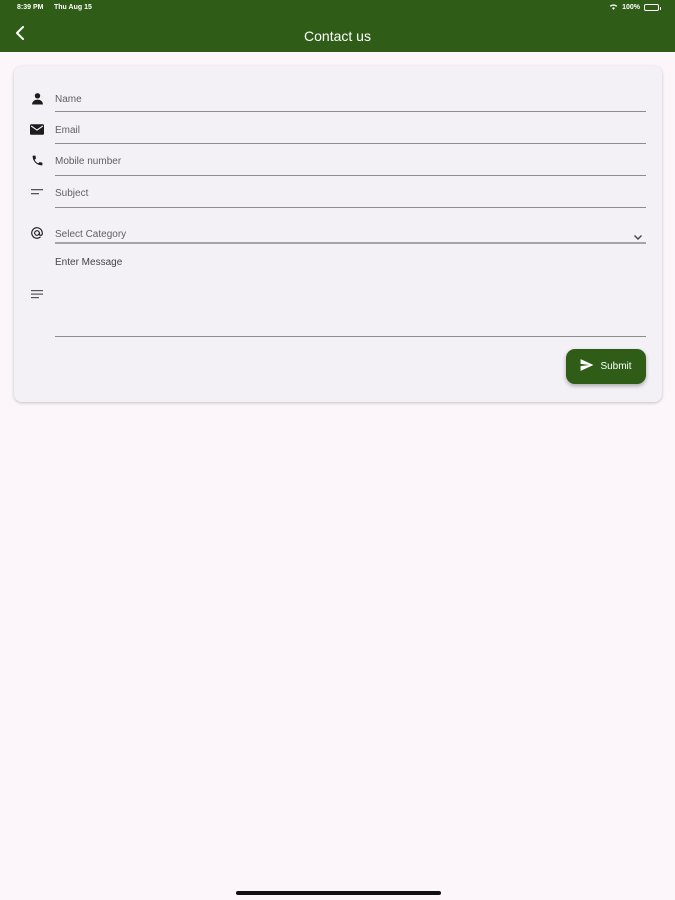 Image resolution: width=675 pixels, height=900 pixels. What do you see at coordinates (73, 7) in the screenshot?
I see `status-date: Thu Aug 15` at bounding box center [73, 7].